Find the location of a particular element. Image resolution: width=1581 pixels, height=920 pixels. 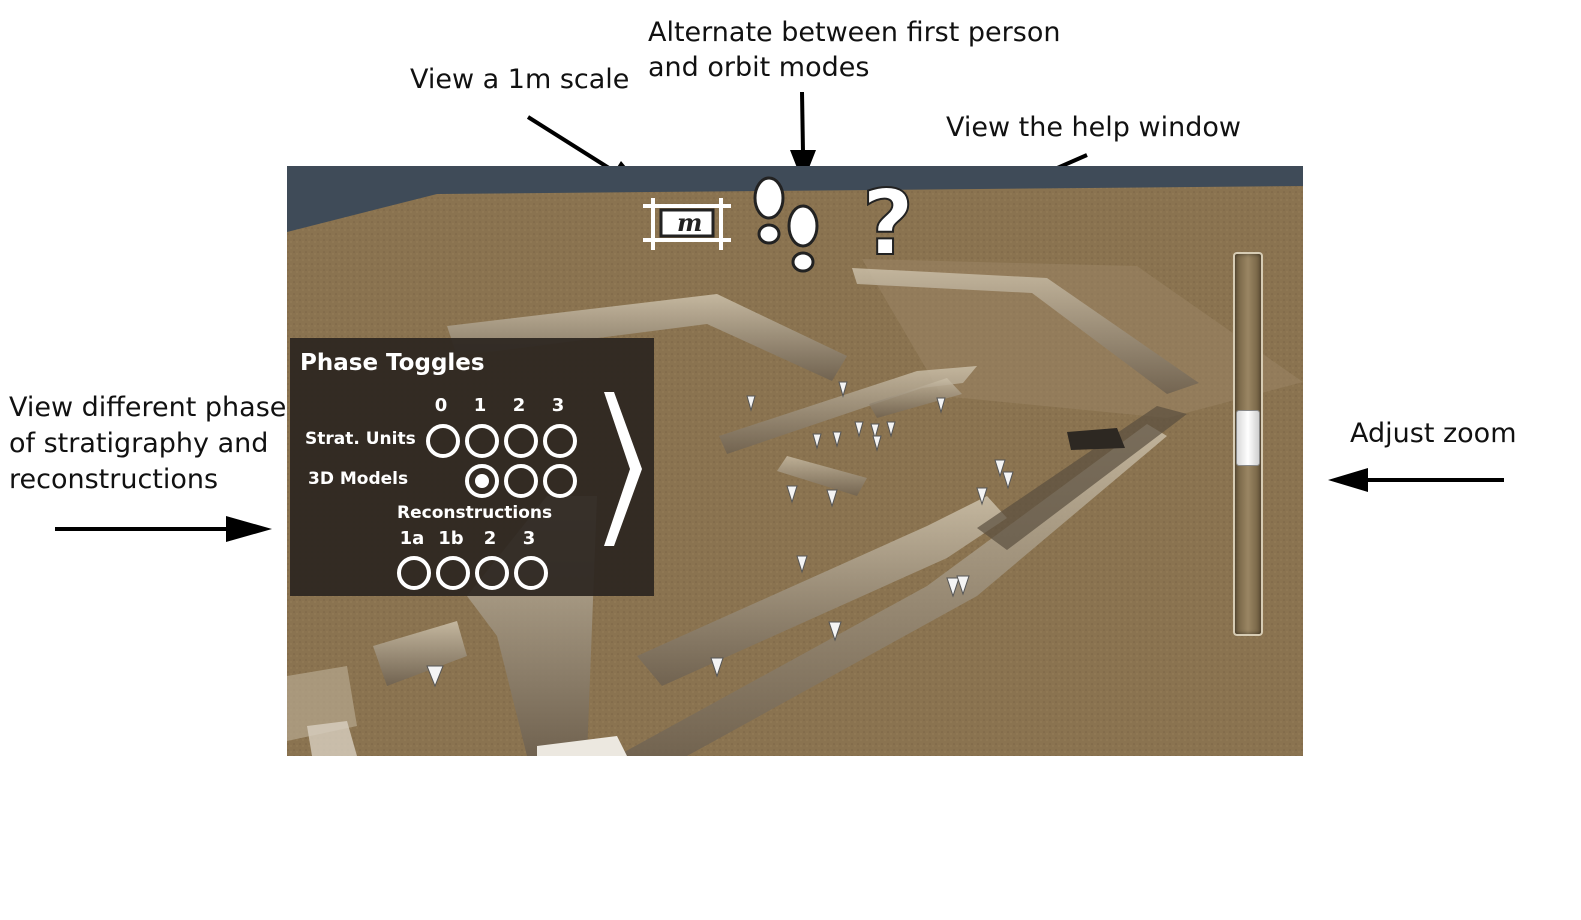

phase-number-1: 1 is located at coordinates (480, 405).